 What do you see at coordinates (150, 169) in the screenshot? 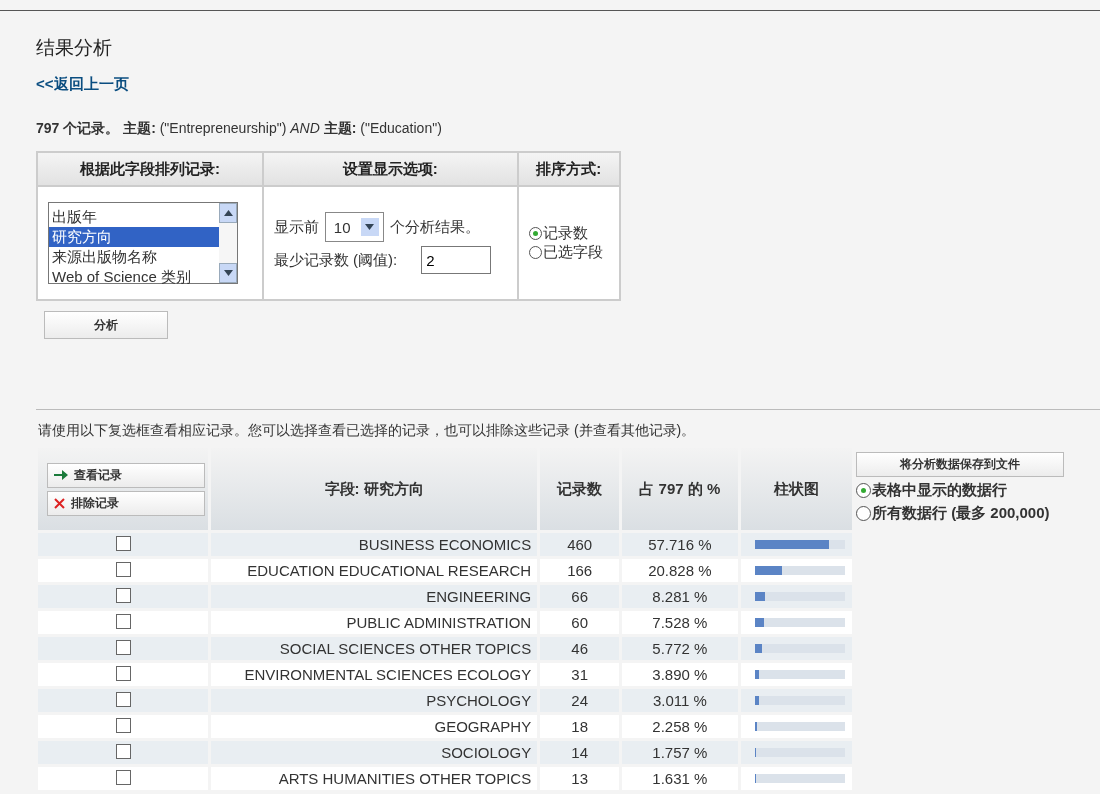
I see `column-header: 根据此字段排列记录:` at bounding box center [150, 169].